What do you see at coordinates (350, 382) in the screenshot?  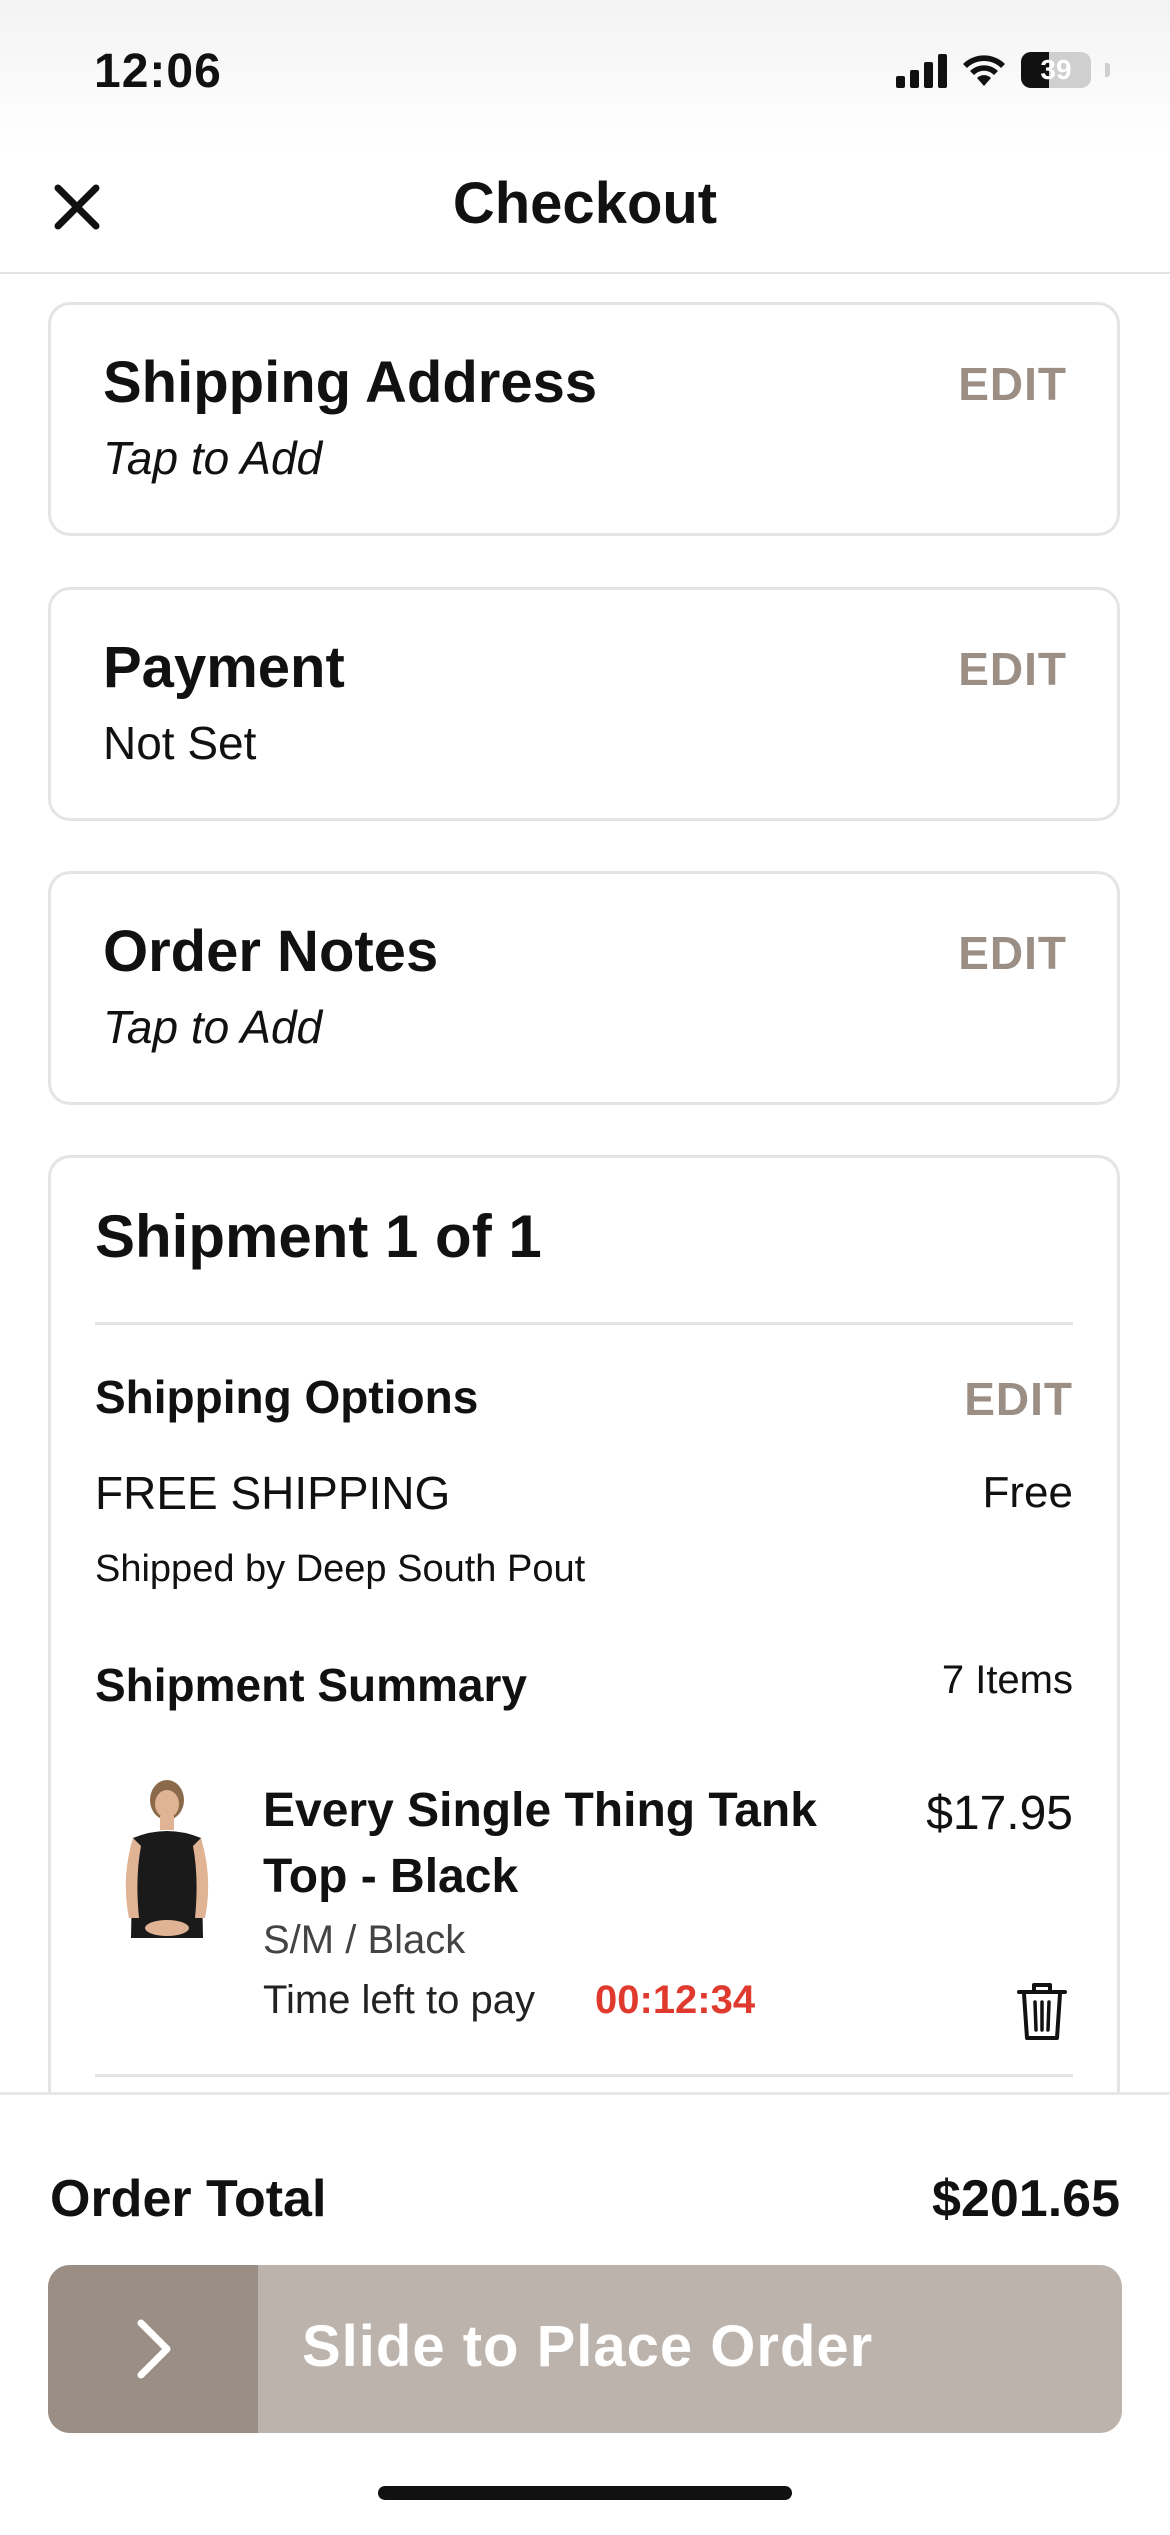 I see `shipping-address-title: Shipping Address` at bounding box center [350, 382].